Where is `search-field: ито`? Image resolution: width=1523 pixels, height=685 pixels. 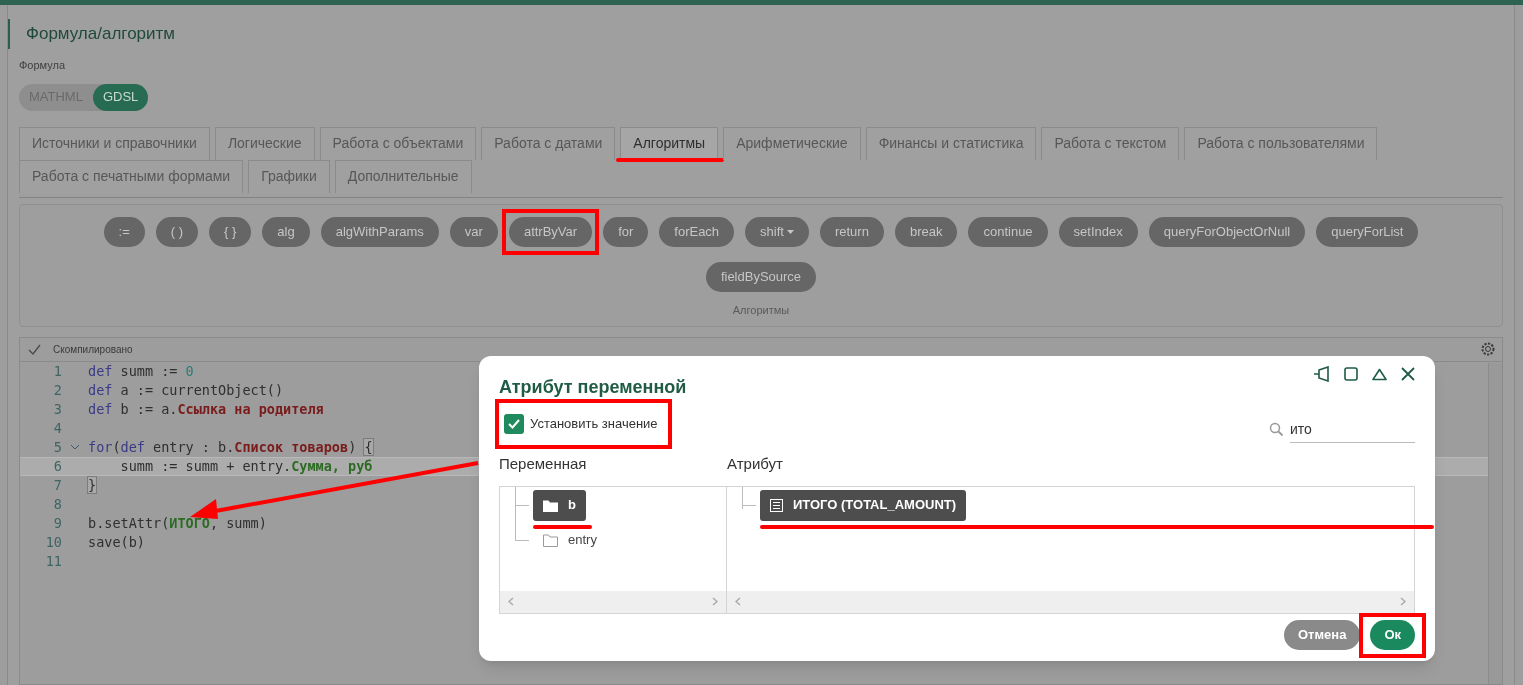
search-field: ито is located at coordinates (1352, 429).